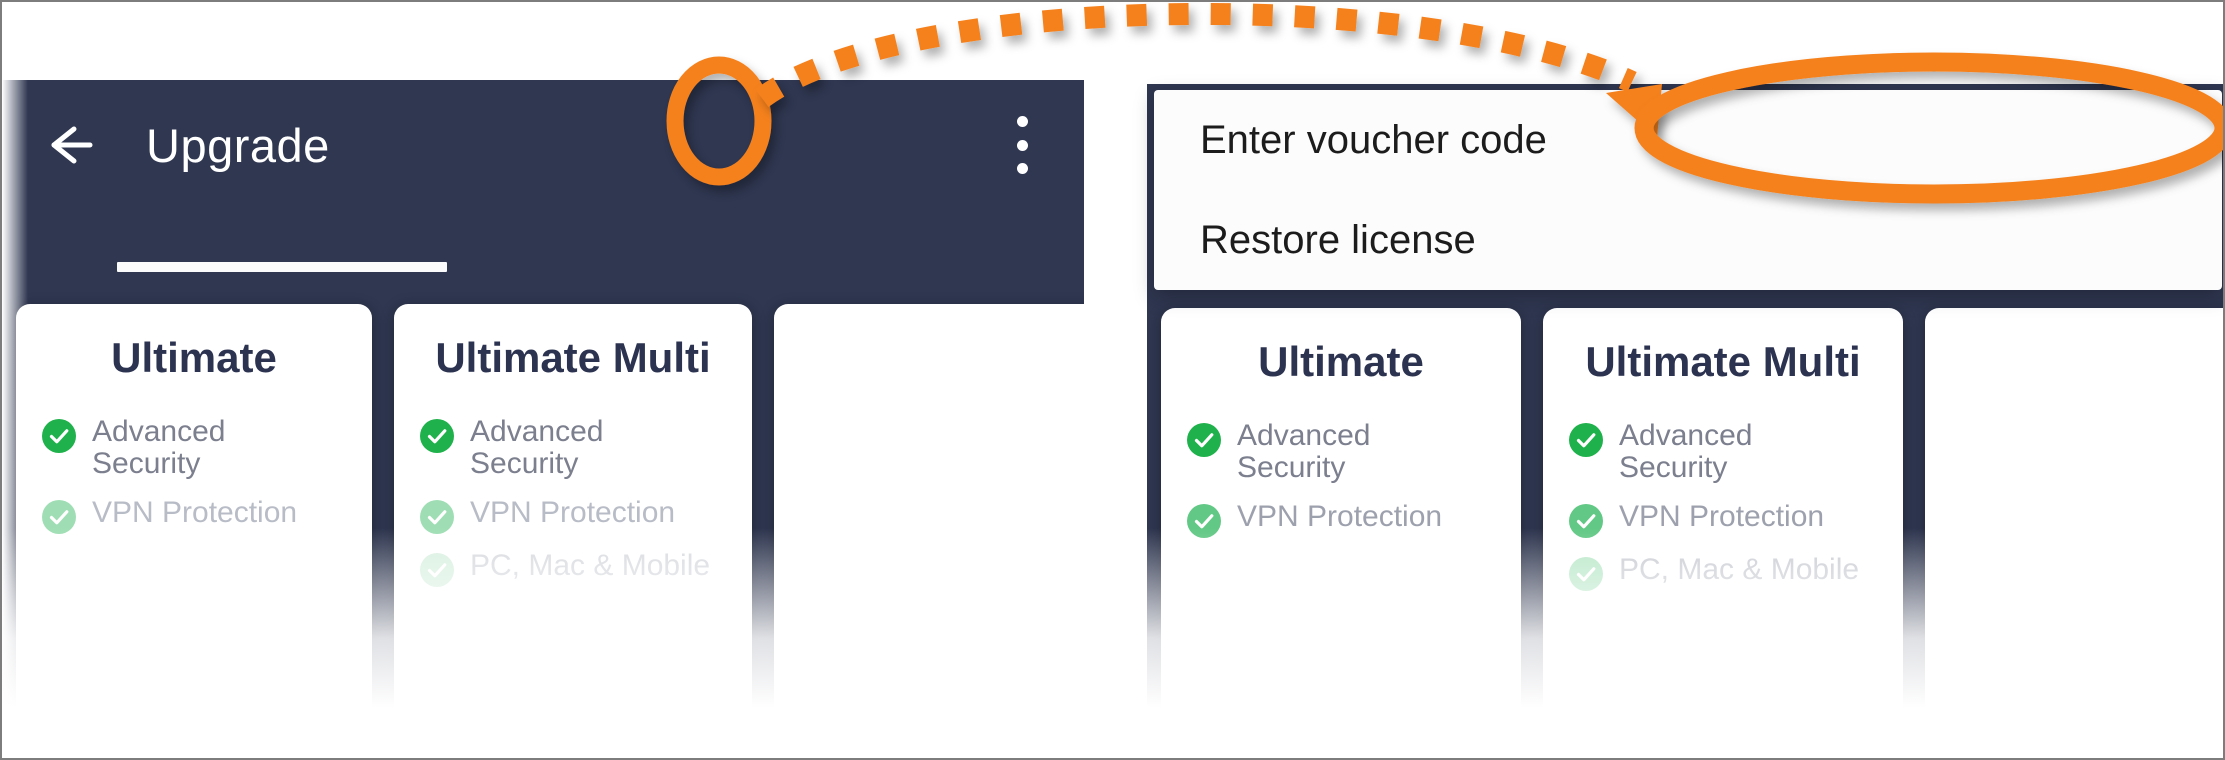 The image size is (2225, 760). I want to click on menu-item-restore-license: Restore license, so click(1688, 240).